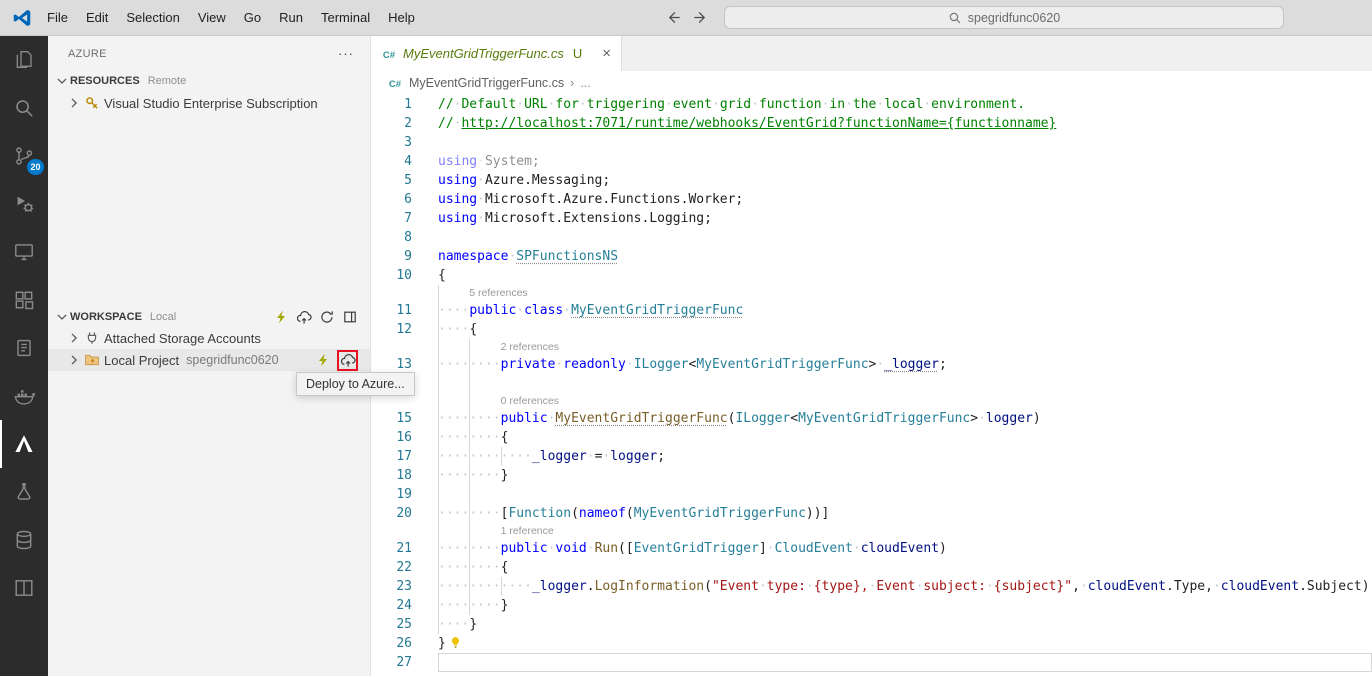 The height and width of the screenshot is (677, 1372). I want to click on lightbulb-icon, so click(456, 643).